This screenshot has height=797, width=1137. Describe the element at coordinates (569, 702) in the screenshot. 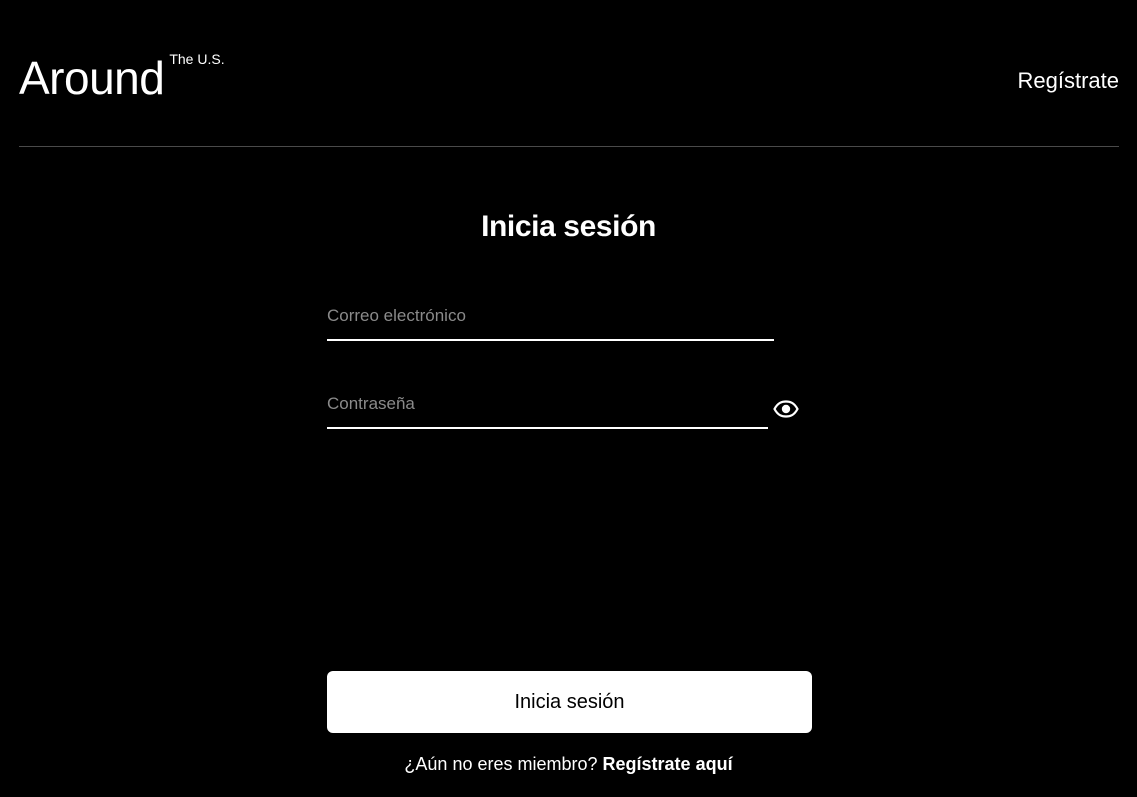

I see `login-button: Inicia sesión` at that location.